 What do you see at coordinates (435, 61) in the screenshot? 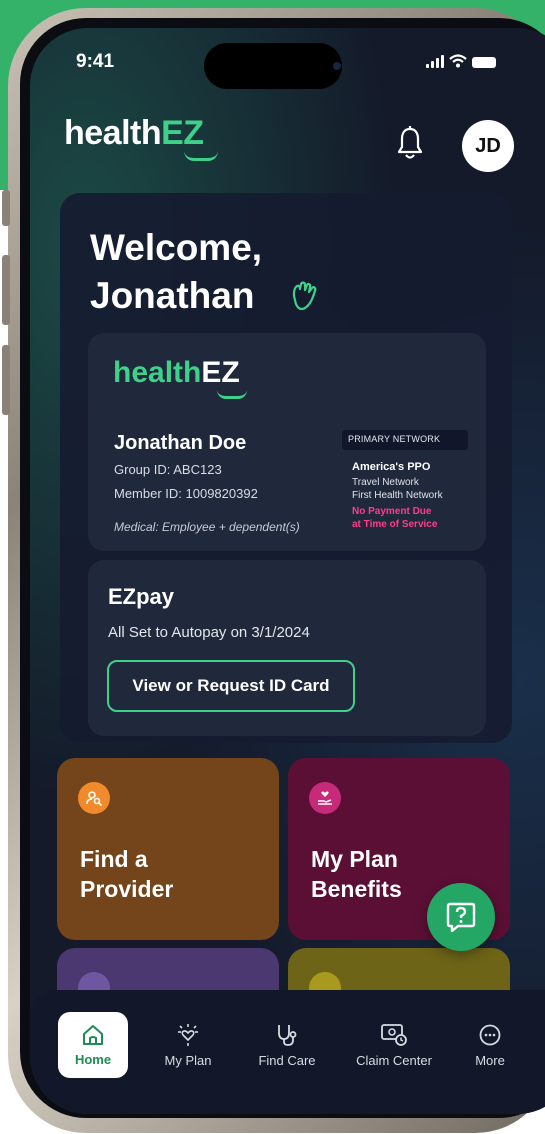
I see `signal-icon` at bounding box center [435, 61].